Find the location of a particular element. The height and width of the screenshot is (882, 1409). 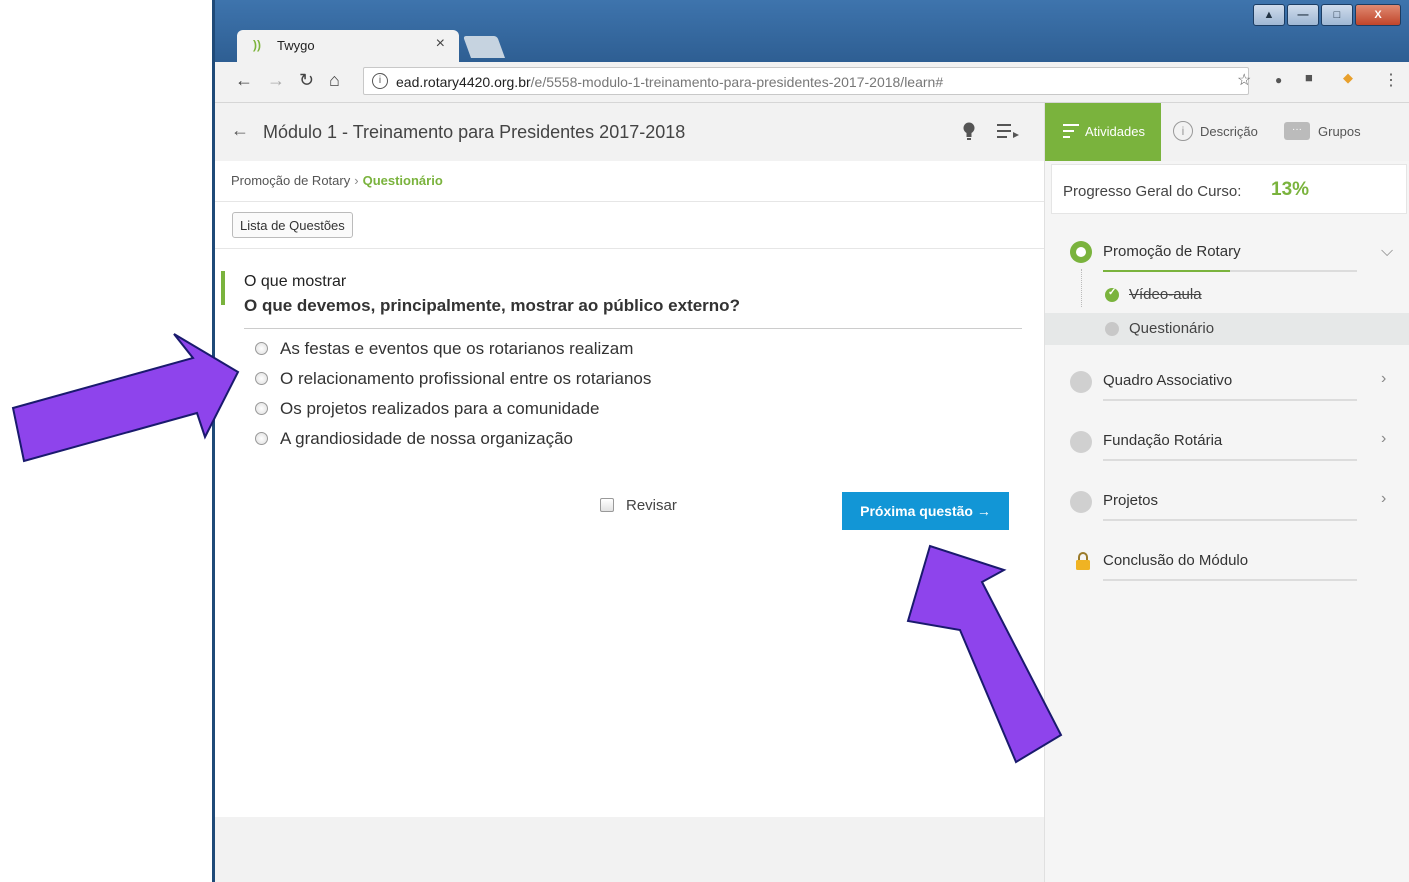

lightbulb-icon is located at coordinates (969, 132).